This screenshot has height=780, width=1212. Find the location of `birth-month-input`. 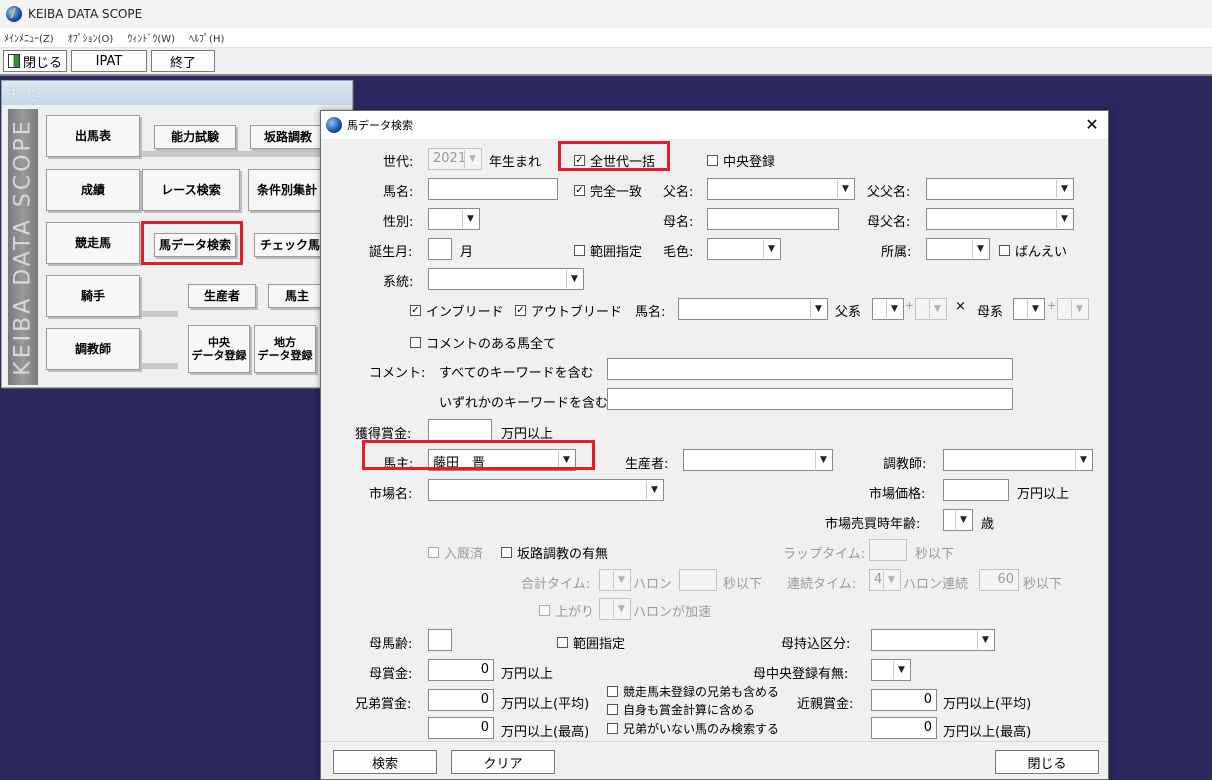

birth-month-input is located at coordinates (440, 249).